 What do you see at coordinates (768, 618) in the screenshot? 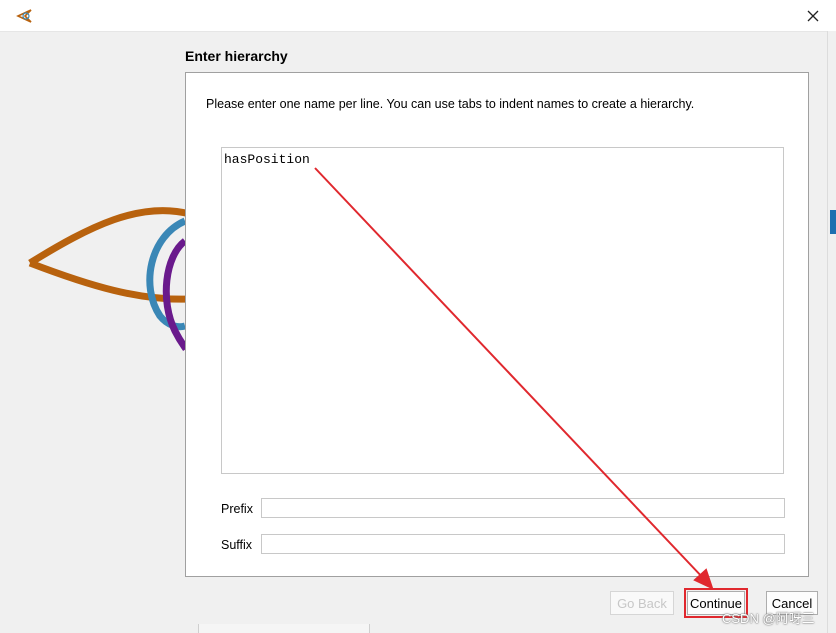
I see `watermark-text: CSDN @阿呀三` at bounding box center [768, 618].